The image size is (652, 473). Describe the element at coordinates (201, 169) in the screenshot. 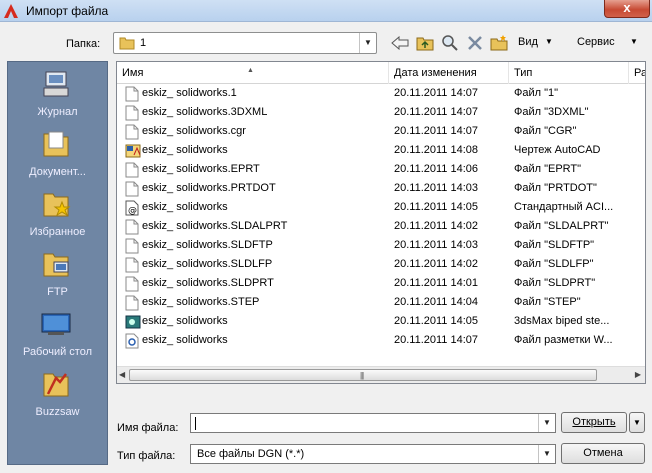

I see `file-name: eskiz_ solidworks.EPRT` at that location.